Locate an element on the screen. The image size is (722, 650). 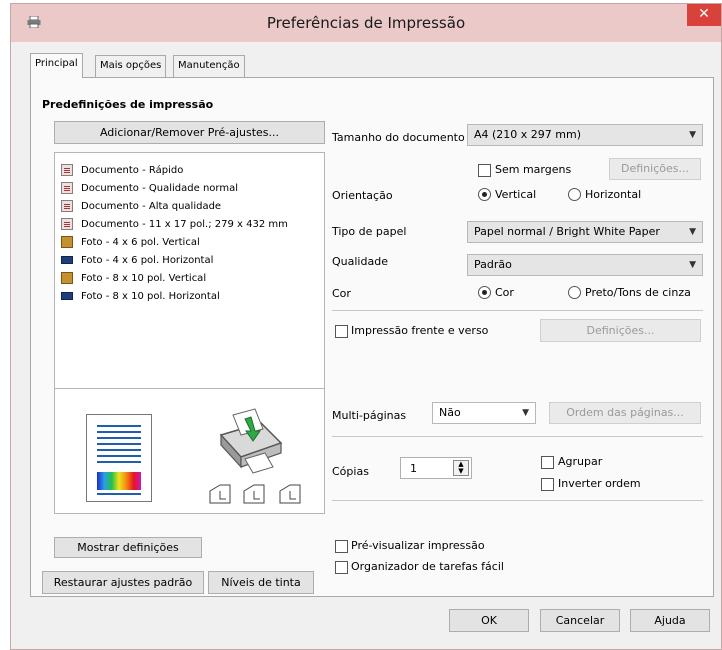
list-item: Documento - 11 x 17 pol.; 279 x 432 mm is located at coordinates (174, 224).